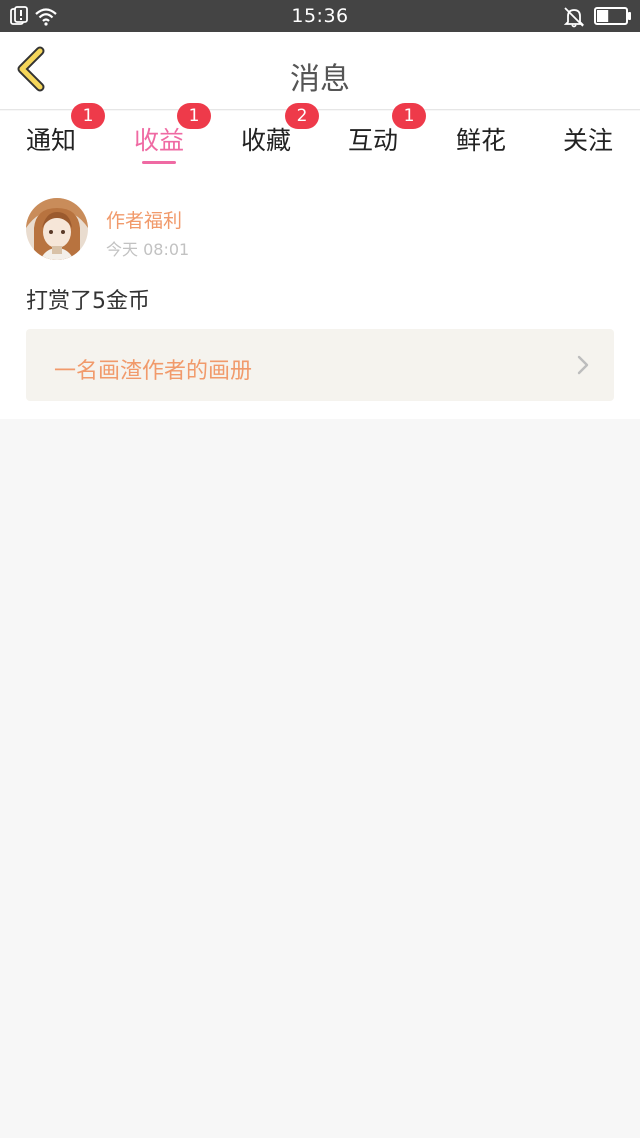 The width and height of the screenshot is (640, 1138). I want to click on tab-favorites: 收藏 2, so click(267, 138).